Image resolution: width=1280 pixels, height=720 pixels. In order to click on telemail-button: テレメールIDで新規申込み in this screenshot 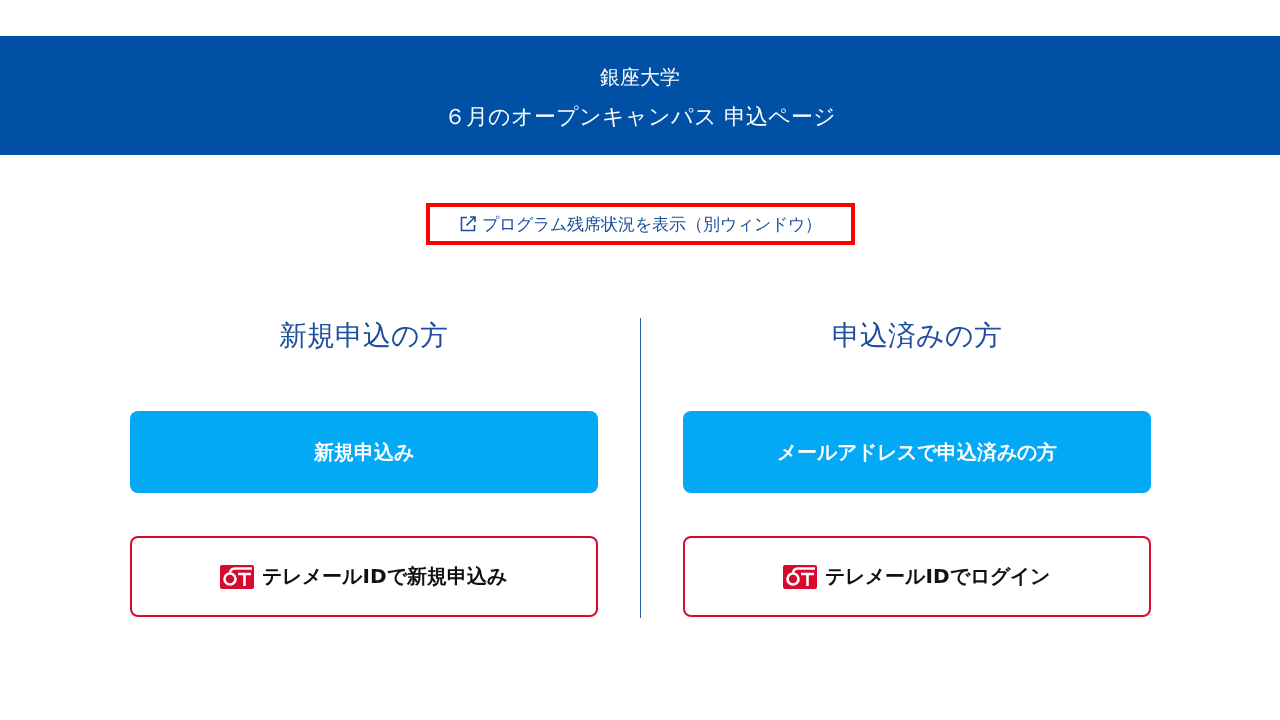, I will do `click(363, 576)`.